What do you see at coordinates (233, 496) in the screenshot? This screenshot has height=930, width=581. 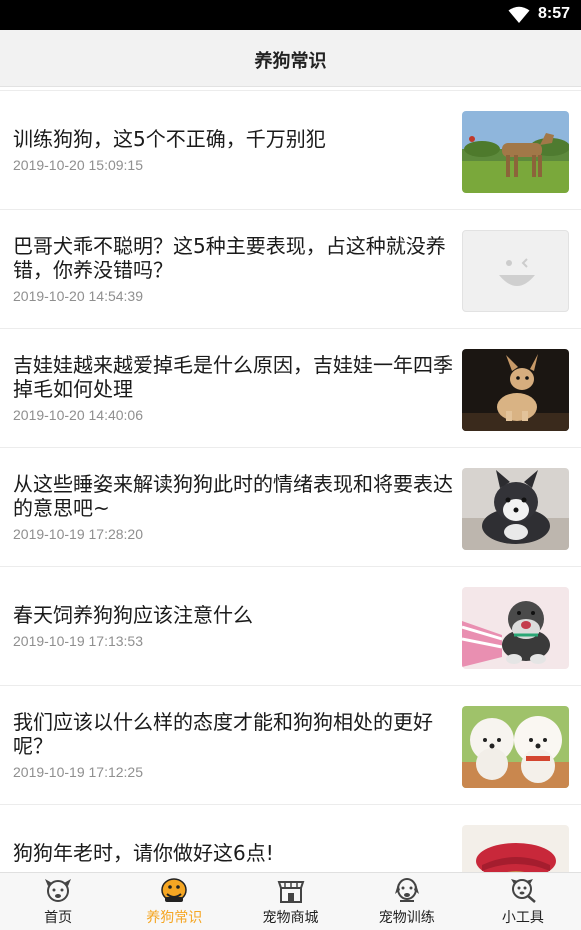 I see `article-title: 从这些睡姿来解读狗狗此时的情绪表现和将要表达的意思吧~` at bounding box center [233, 496].